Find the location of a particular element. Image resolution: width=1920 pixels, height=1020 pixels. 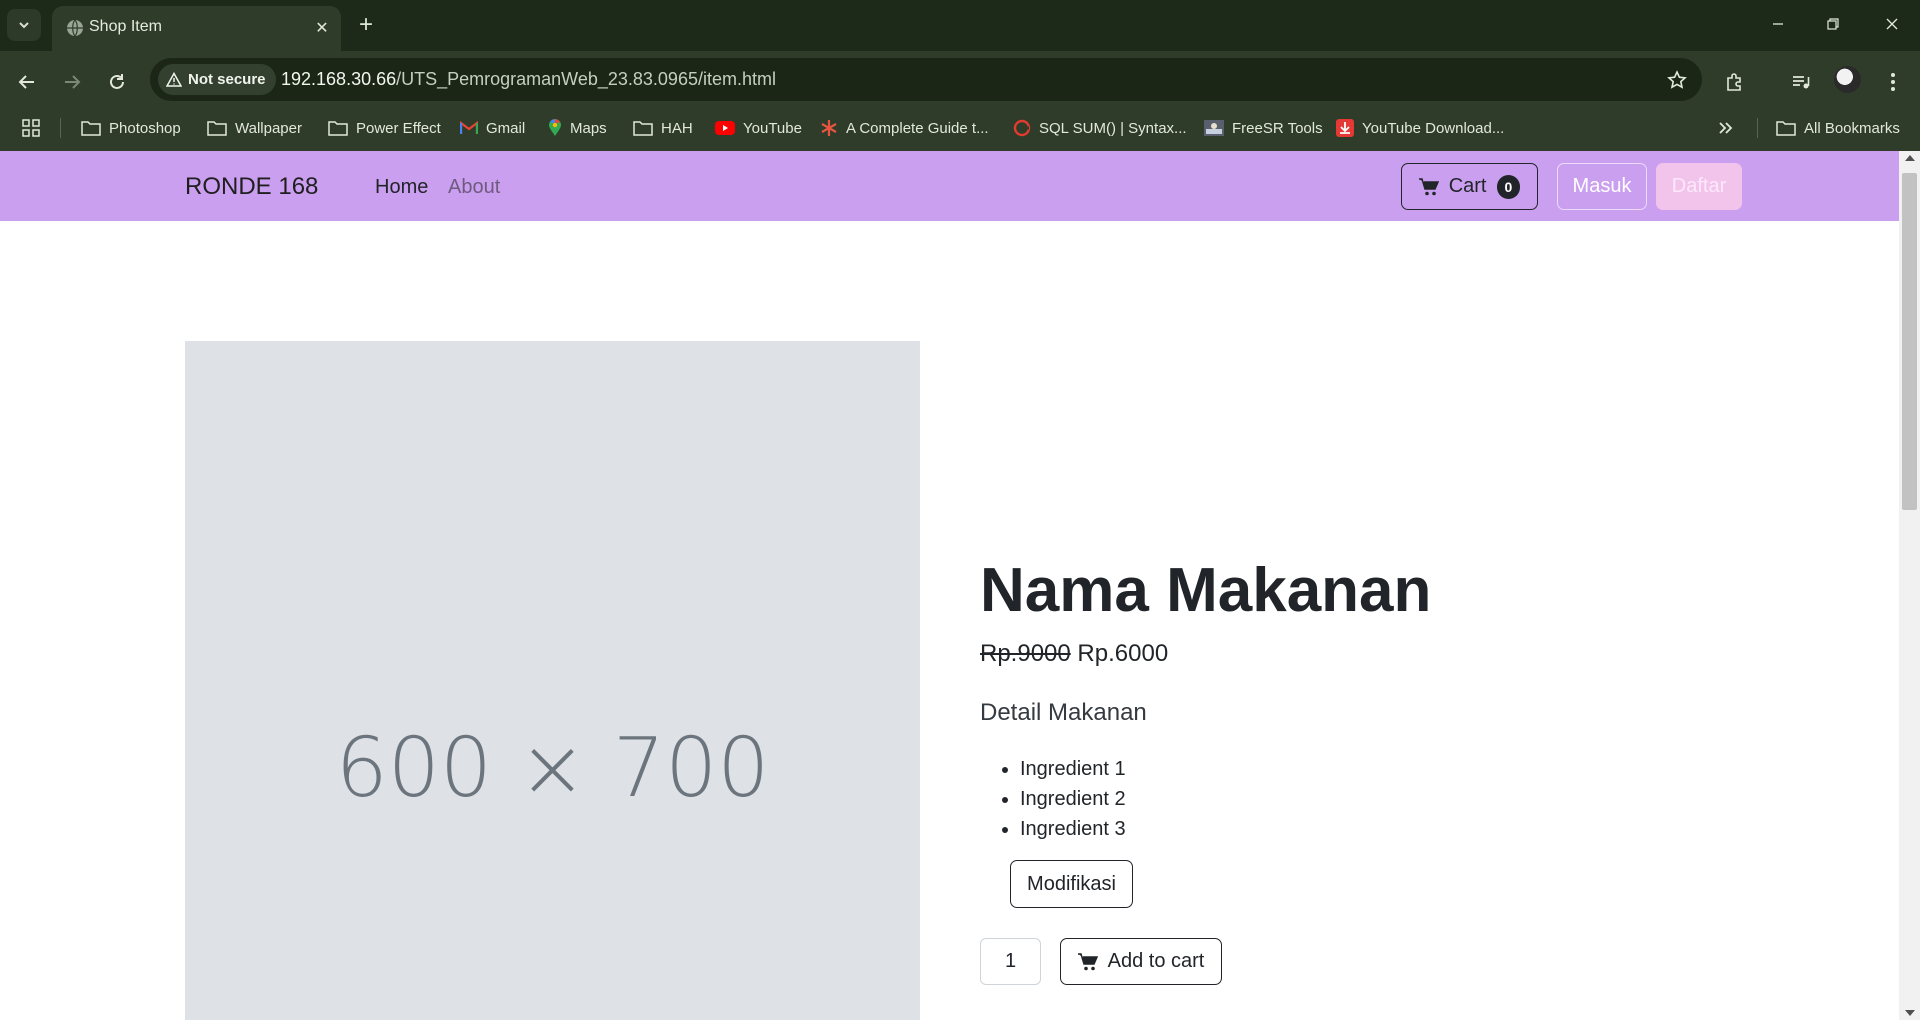

playlist-icon is located at coordinates (1801, 82).